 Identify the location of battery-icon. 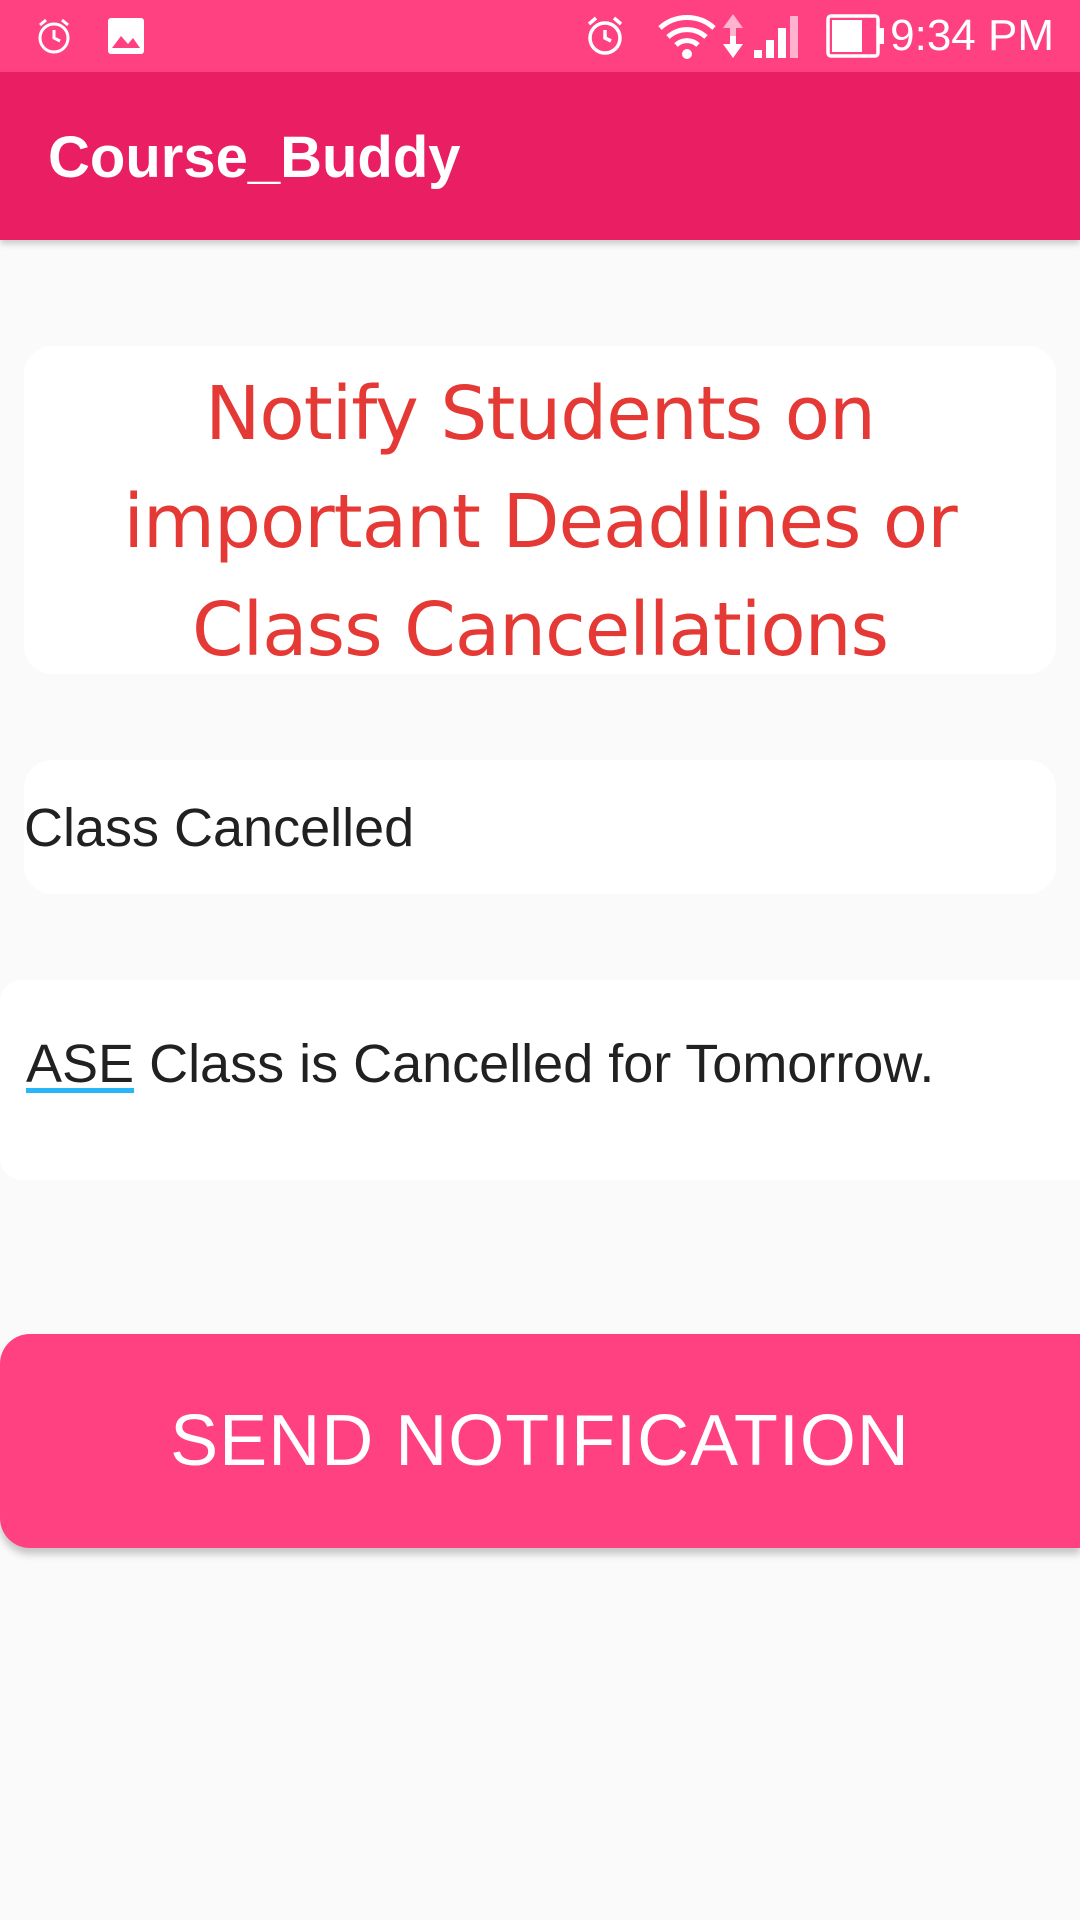
(855, 36).